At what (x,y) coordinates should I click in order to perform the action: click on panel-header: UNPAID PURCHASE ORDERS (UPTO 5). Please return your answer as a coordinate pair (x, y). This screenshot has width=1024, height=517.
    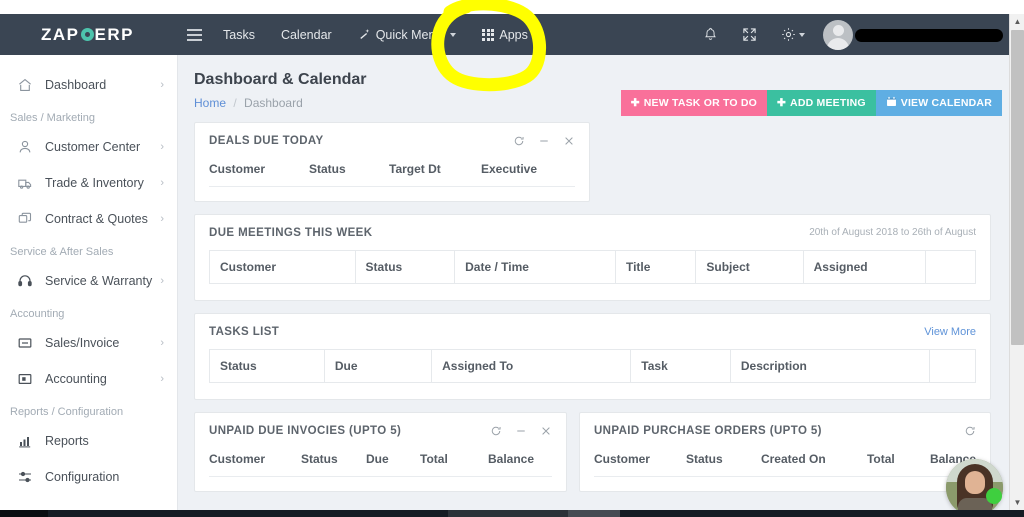
    Looking at the image, I should click on (785, 432).